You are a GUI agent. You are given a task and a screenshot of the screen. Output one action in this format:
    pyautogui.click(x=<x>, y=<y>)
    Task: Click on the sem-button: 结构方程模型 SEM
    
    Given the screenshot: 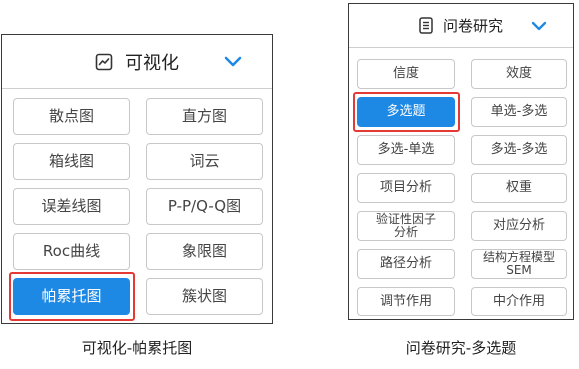 What is the action you would take?
    pyautogui.click(x=519, y=264)
    